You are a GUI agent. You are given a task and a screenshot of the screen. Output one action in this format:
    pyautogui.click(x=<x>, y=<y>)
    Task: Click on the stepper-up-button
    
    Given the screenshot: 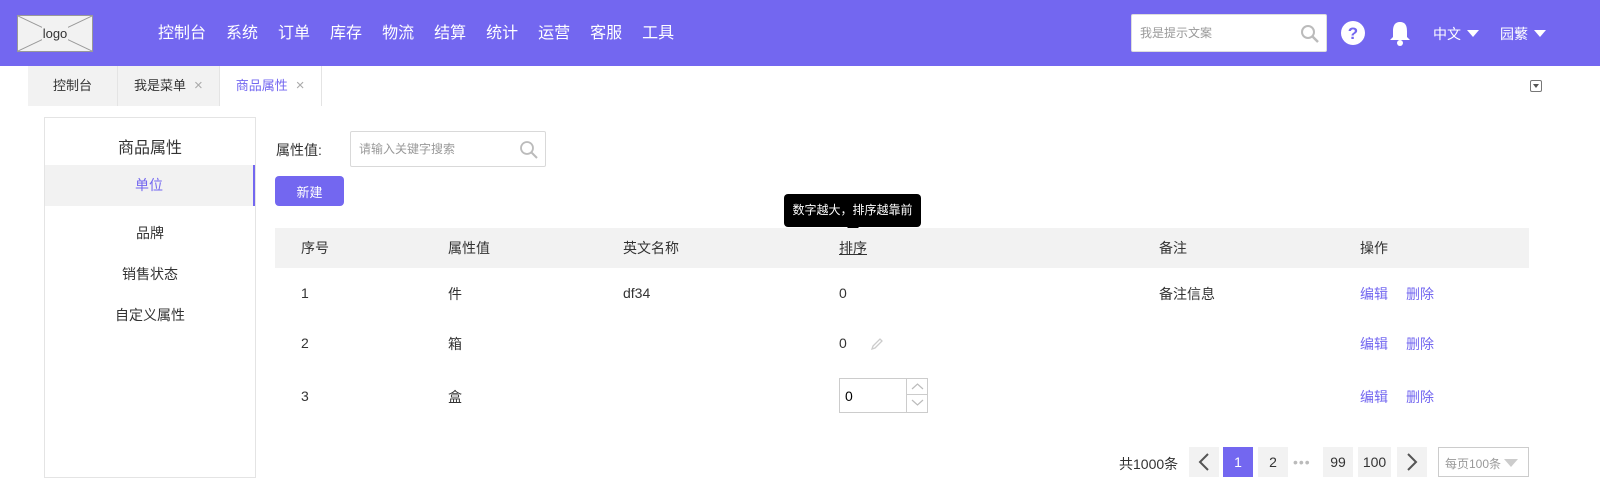 What is the action you would take?
    pyautogui.click(x=917, y=387)
    